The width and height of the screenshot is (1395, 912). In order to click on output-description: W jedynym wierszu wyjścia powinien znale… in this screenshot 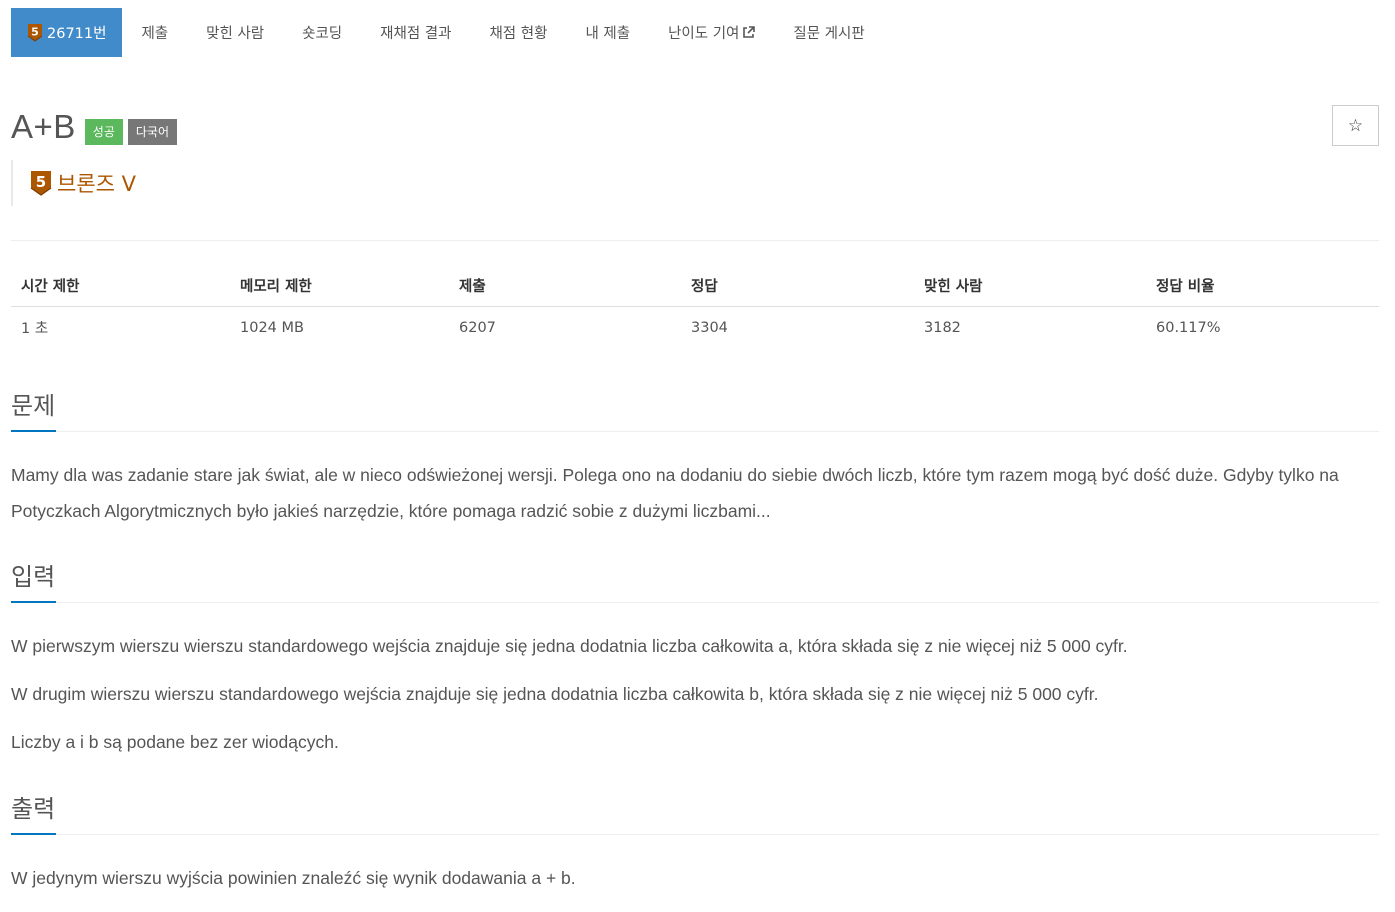, I will do `click(695, 878)`.